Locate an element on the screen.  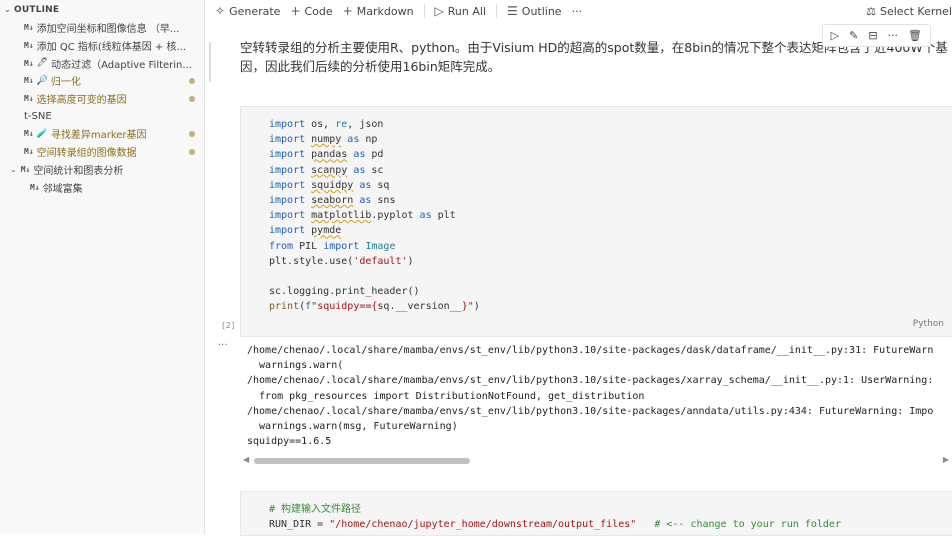
delete-icon: 🗑 is located at coordinates (915, 35).